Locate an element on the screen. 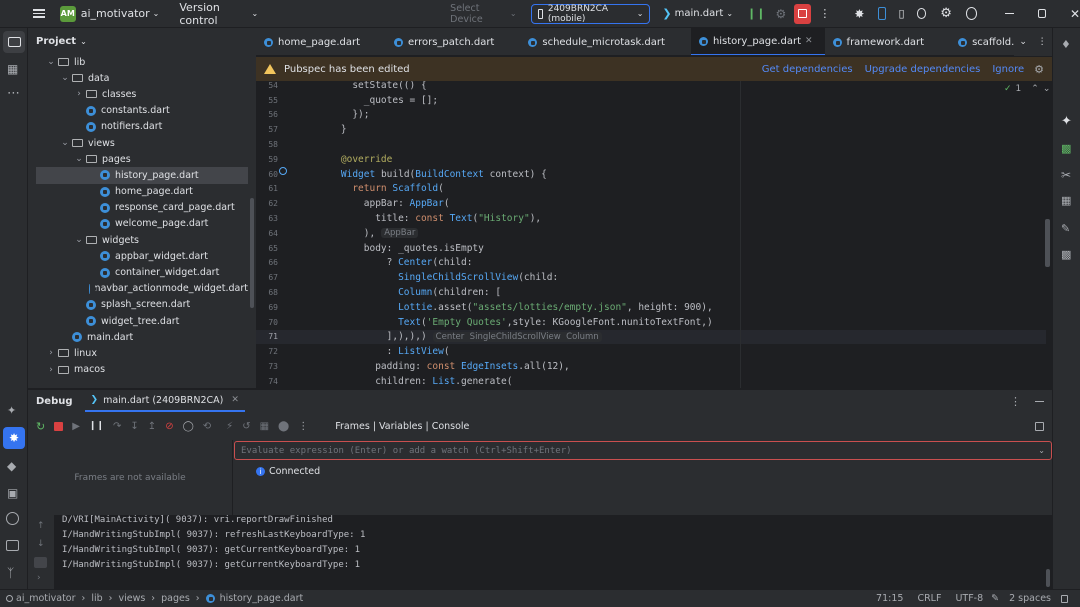 The image size is (1080, 607). run-config-selector: ❯ main.dart ⌄ is located at coordinates (697, 13).